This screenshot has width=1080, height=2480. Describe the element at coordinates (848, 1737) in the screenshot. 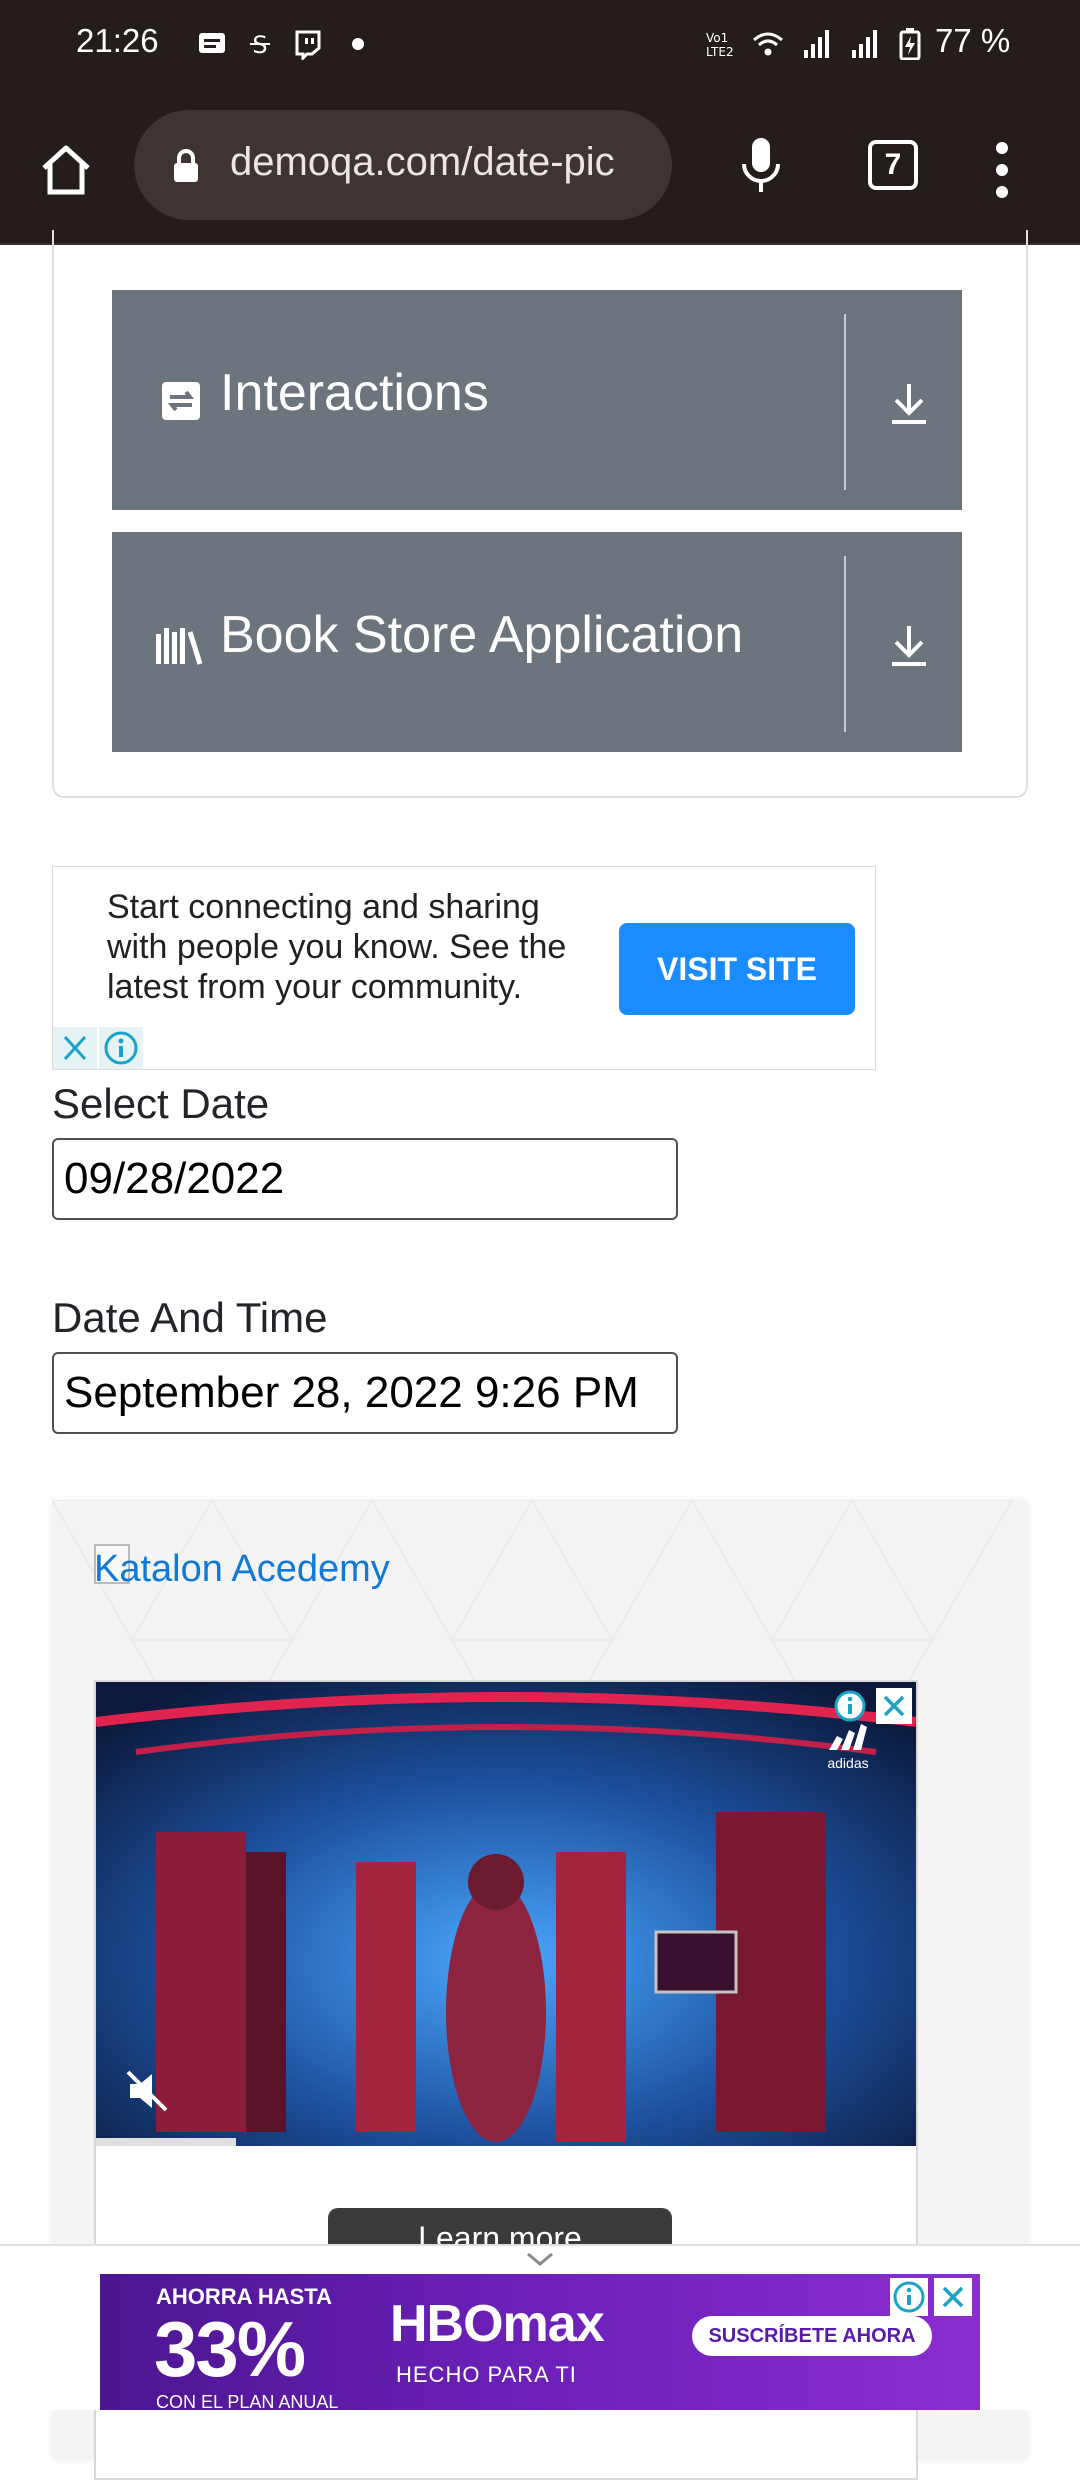

I see `adidas-logo-icon` at that location.